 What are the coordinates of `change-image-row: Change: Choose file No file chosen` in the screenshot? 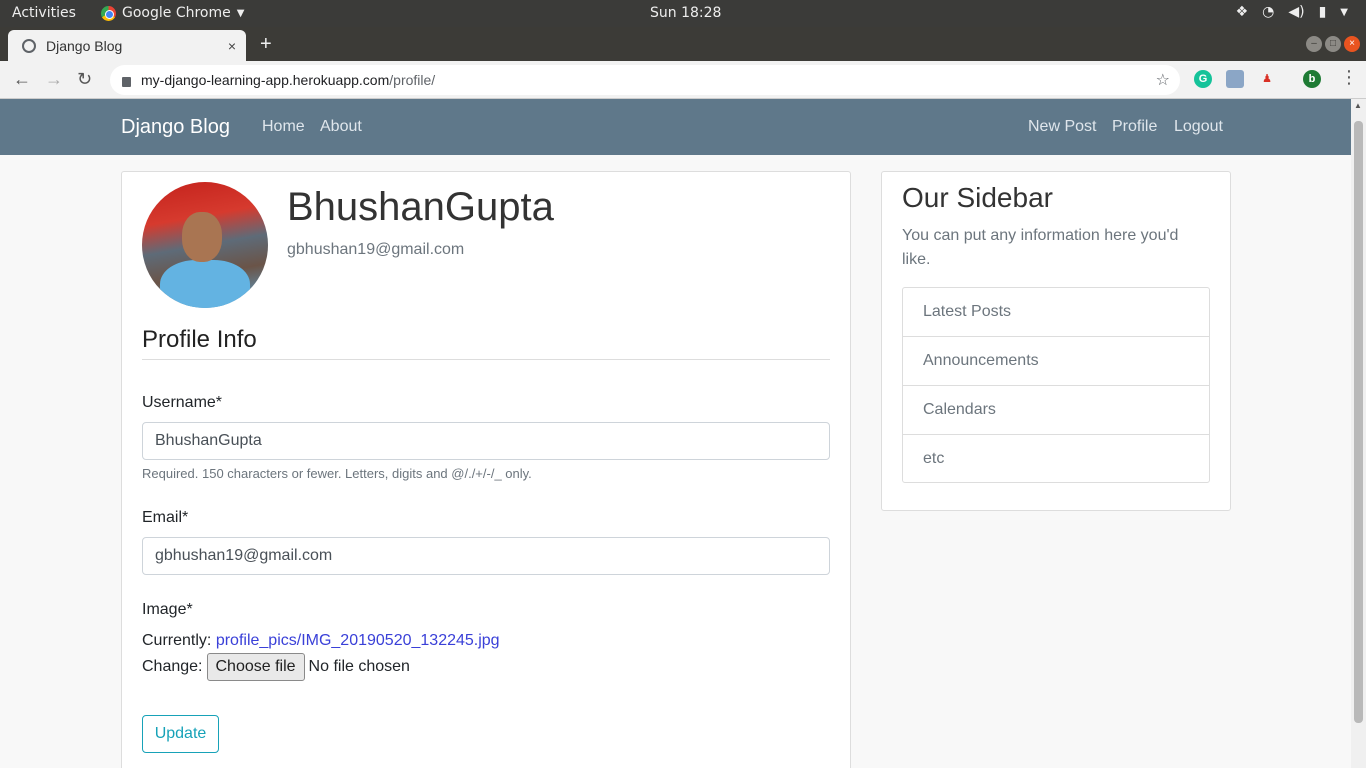 It's located at (276, 667).